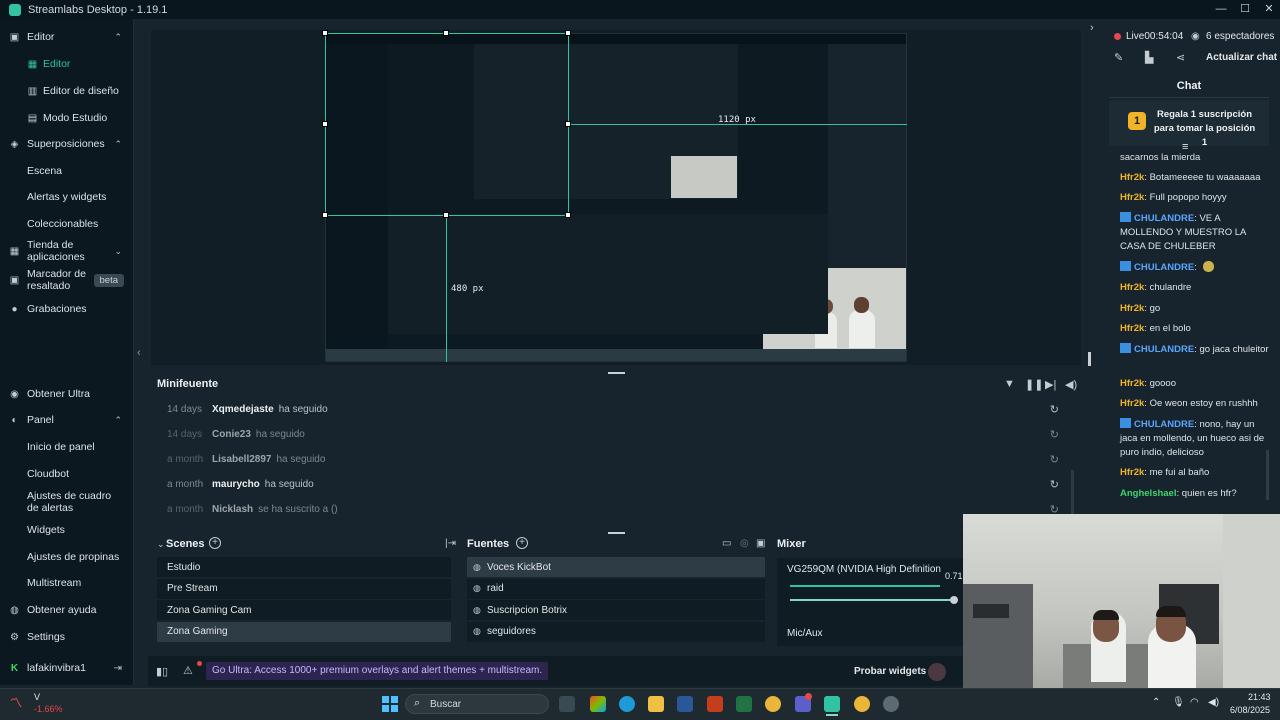  What do you see at coordinates (390, 704) in the screenshot?
I see `windows-start-icon` at bounding box center [390, 704].